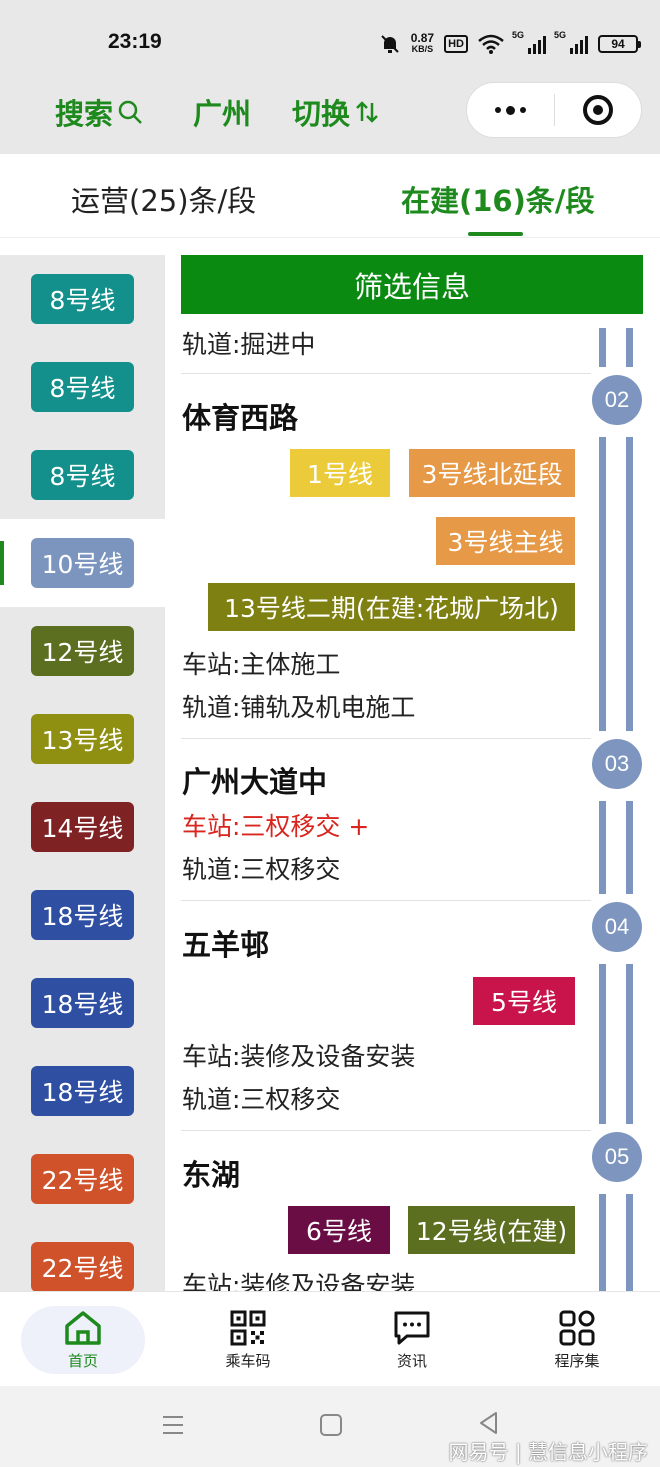 The width and height of the screenshot is (660, 1467). What do you see at coordinates (524, 1001) in the screenshot?
I see `transfer-line-badge: 5号线` at bounding box center [524, 1001].